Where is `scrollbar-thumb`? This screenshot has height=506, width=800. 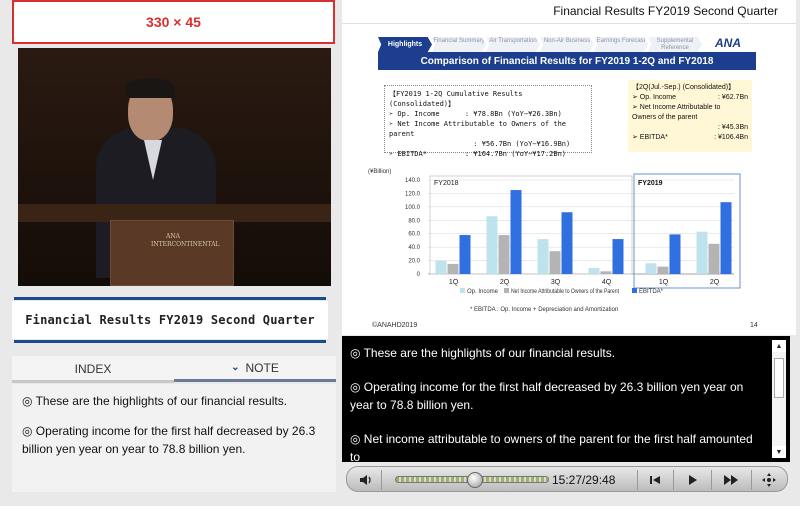
scrollbar-thumb is located at coordinates (779, 378).